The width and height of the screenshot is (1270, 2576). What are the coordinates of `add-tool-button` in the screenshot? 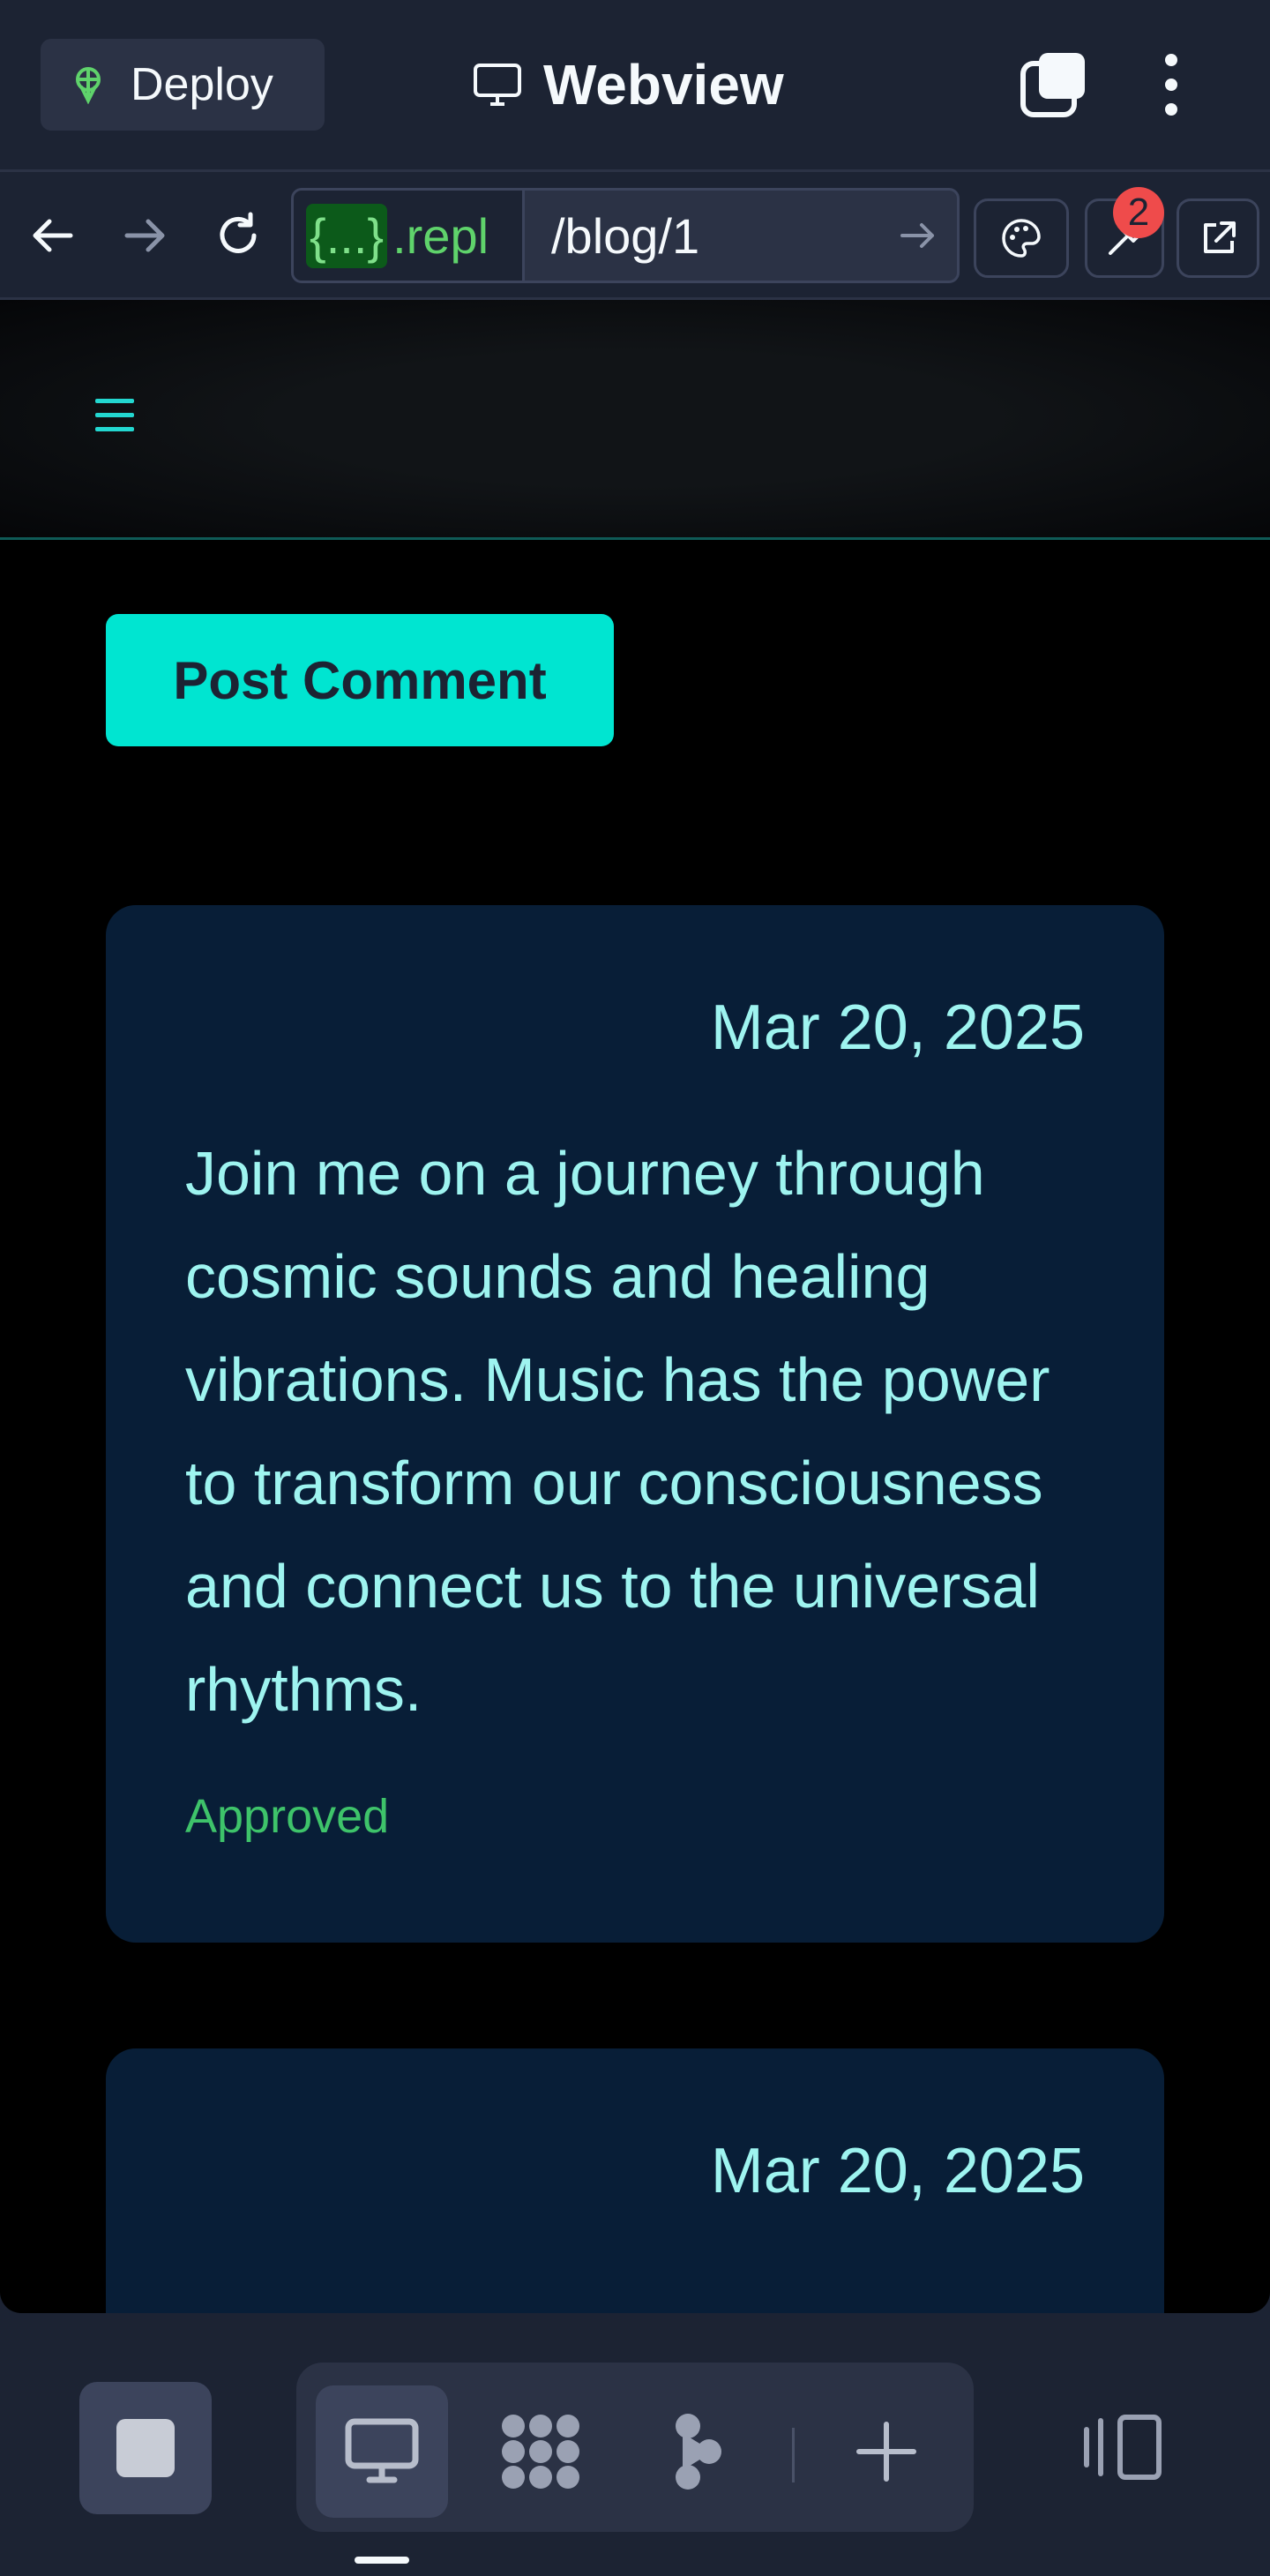 It's located at (886, 2451).